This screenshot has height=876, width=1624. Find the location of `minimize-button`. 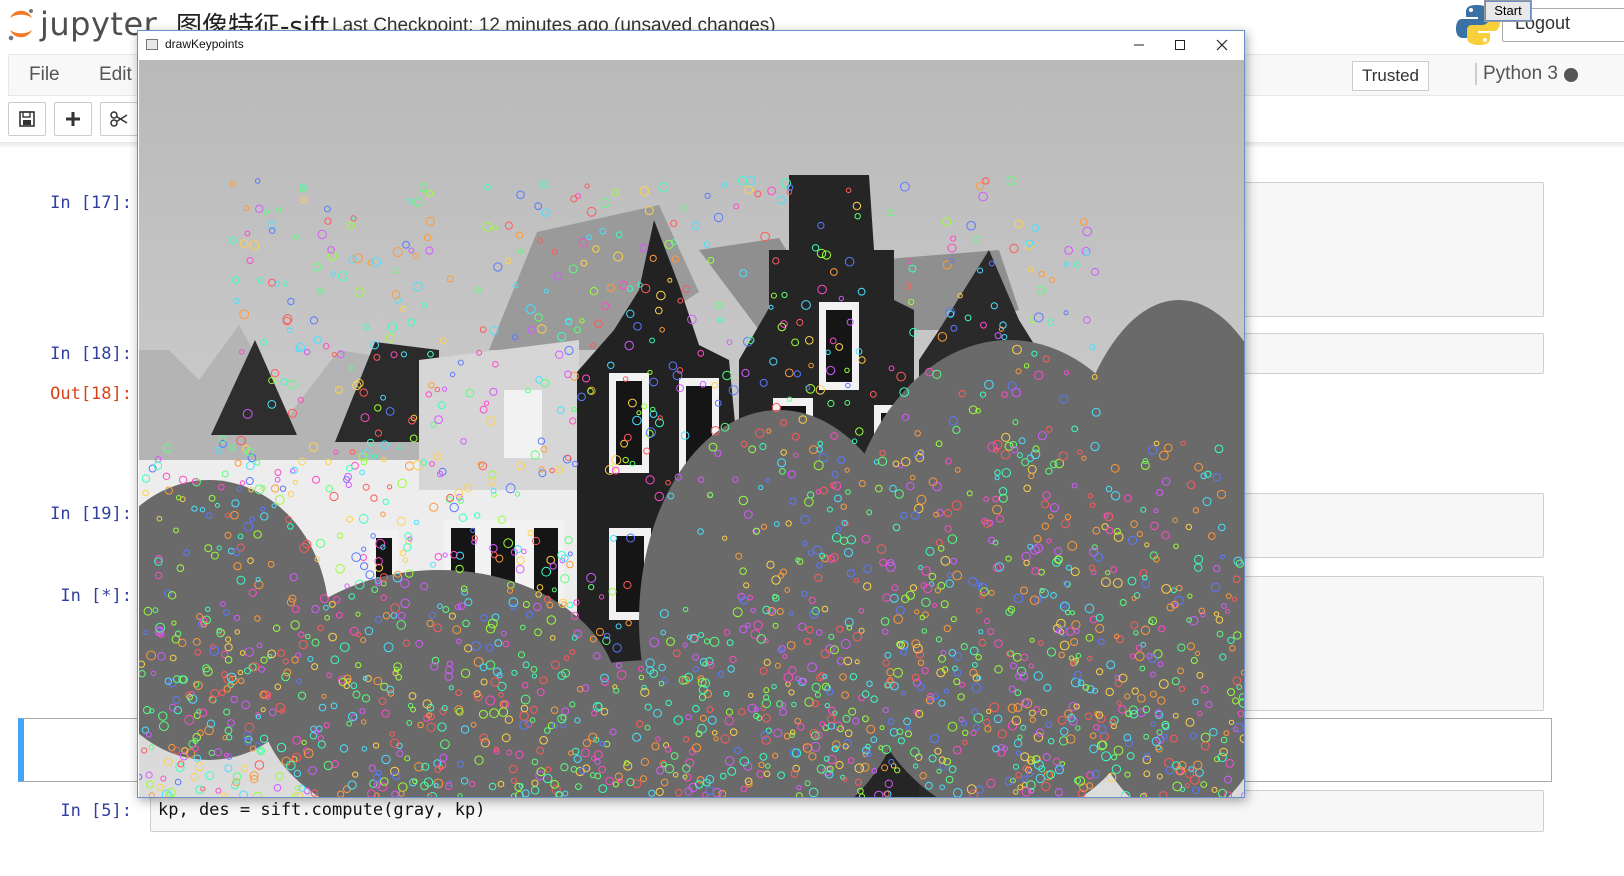

minimize-button is located at coordinates (1139, 45).